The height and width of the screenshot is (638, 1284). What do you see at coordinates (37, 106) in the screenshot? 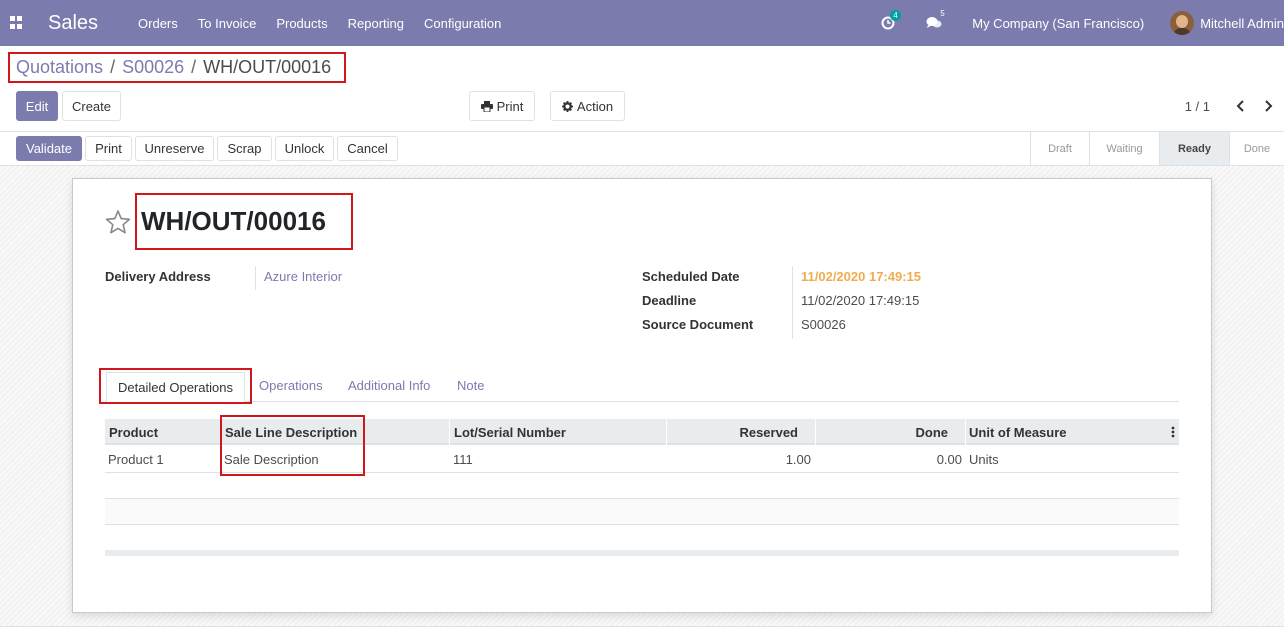
I see `edit-button: Edit` at bounding box center [37, 106].